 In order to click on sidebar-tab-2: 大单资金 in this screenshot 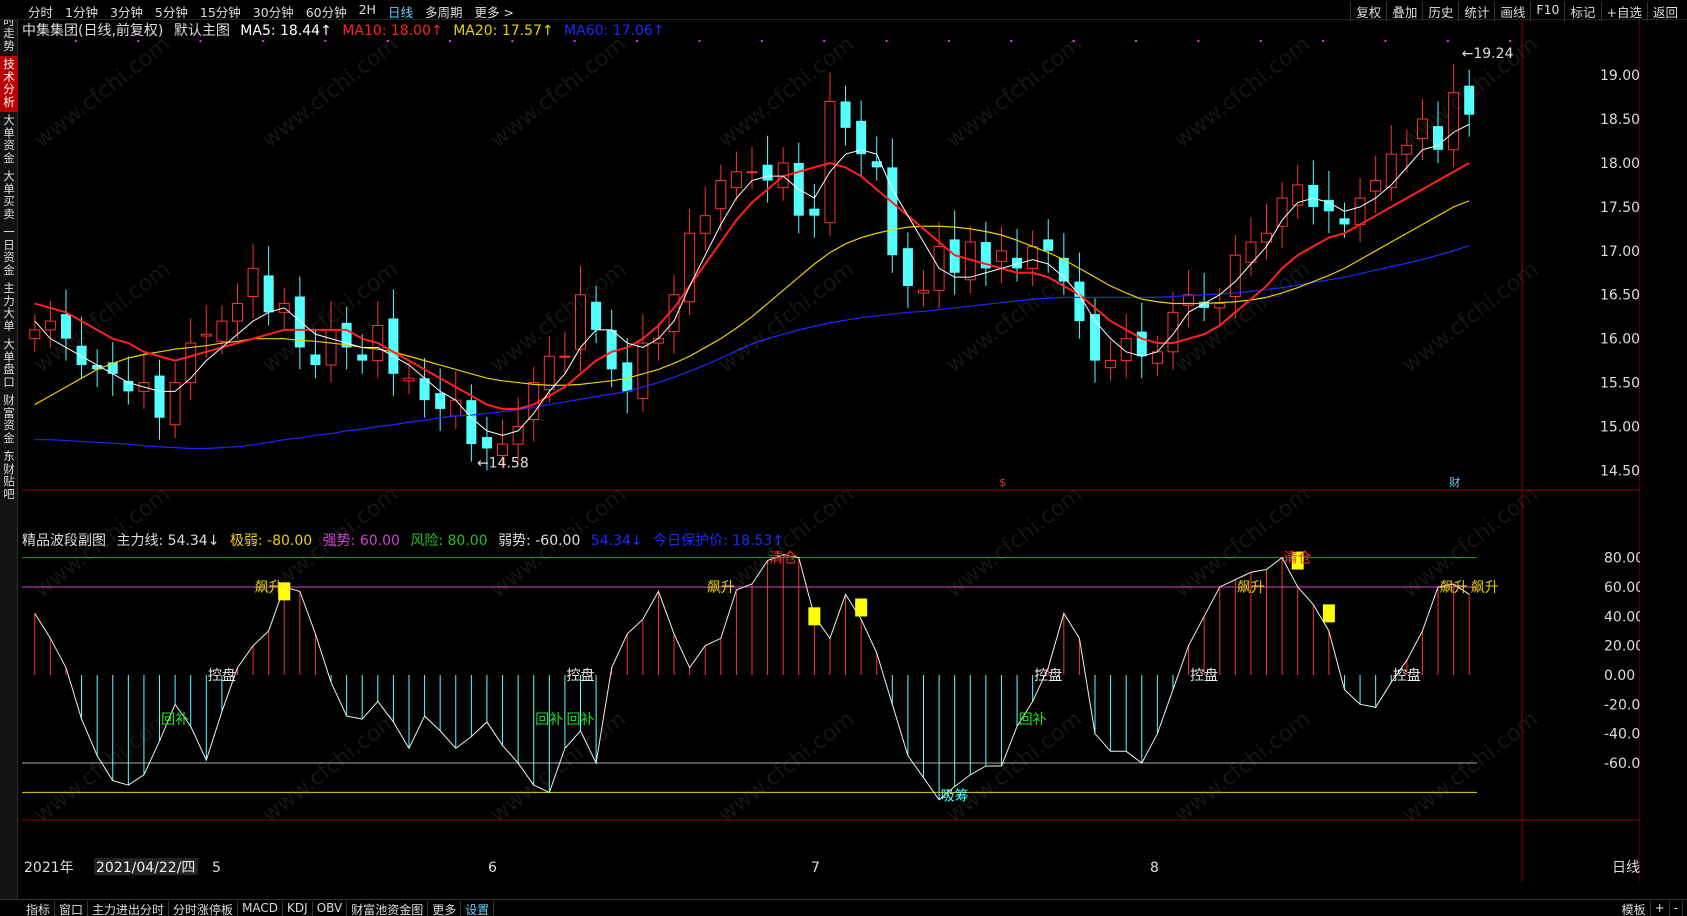, I will do `click(9, 140)`.